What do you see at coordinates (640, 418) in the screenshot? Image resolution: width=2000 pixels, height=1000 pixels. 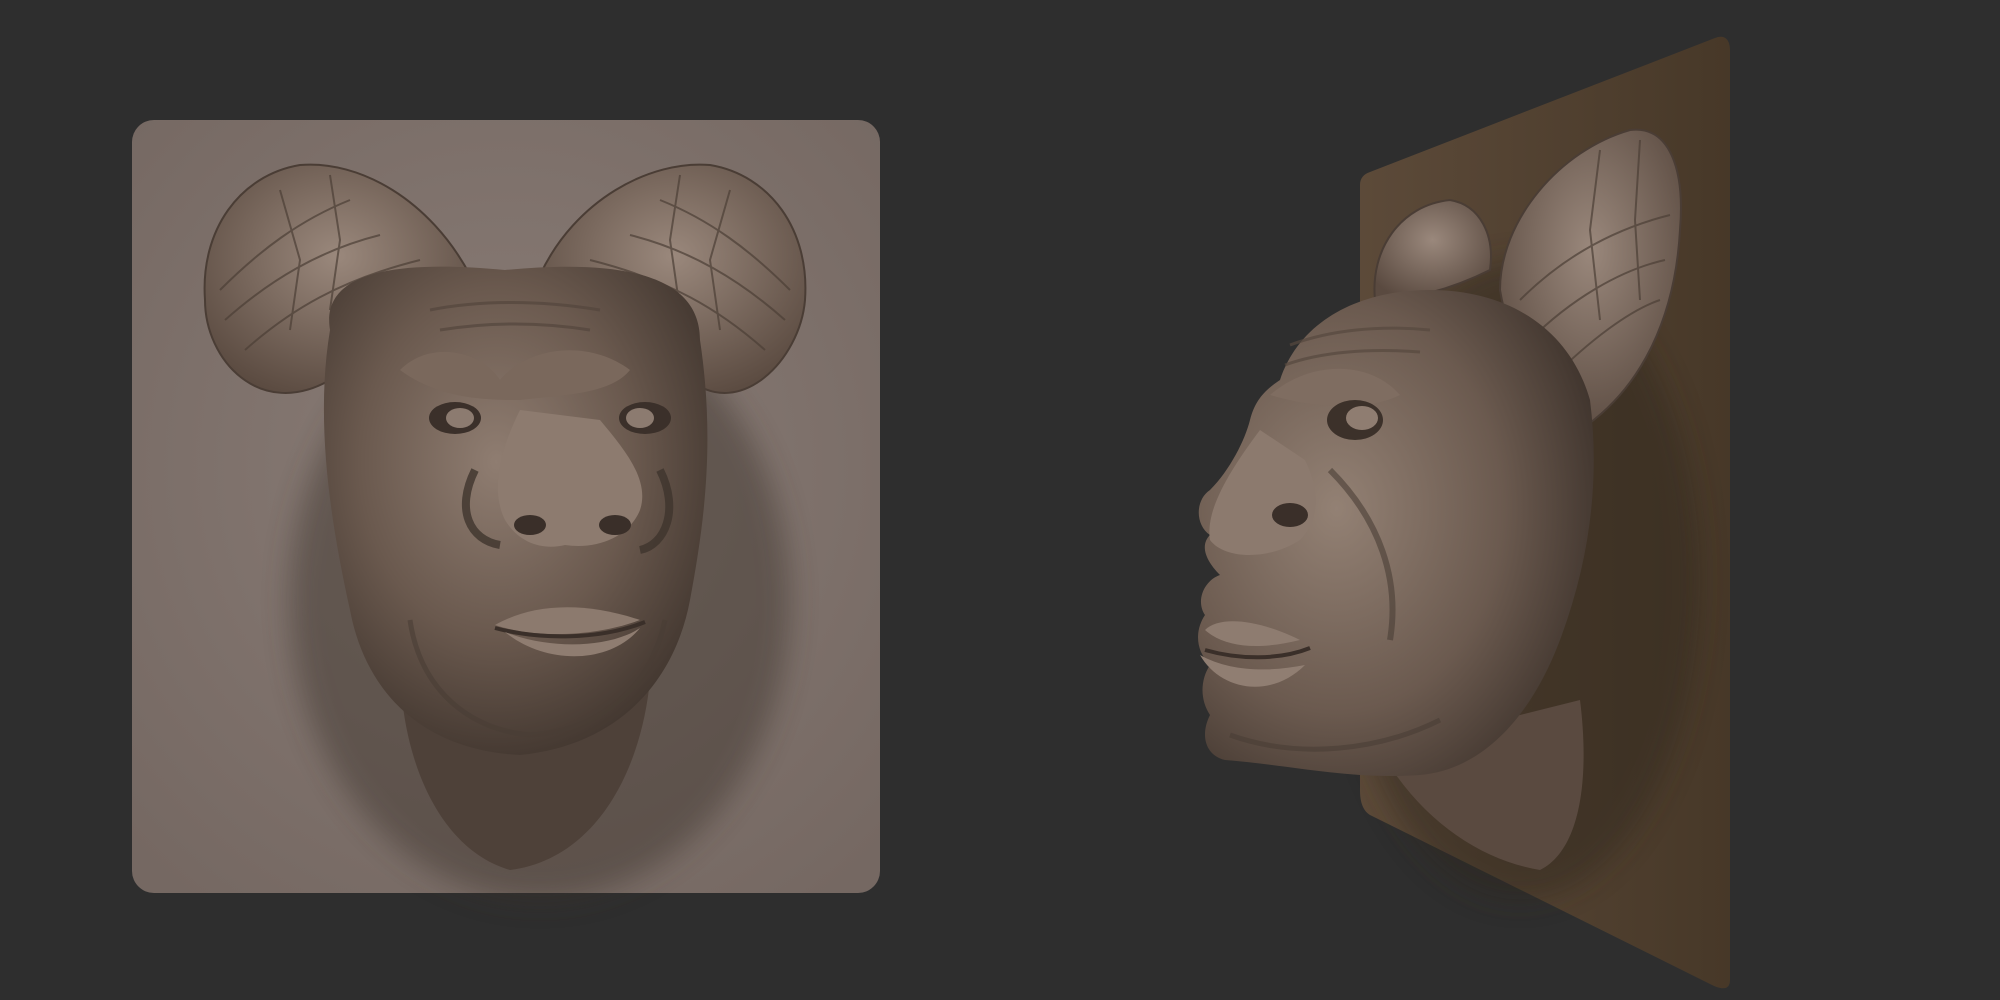 I see `front-right-eyeball` at bounding box center [640, 418].